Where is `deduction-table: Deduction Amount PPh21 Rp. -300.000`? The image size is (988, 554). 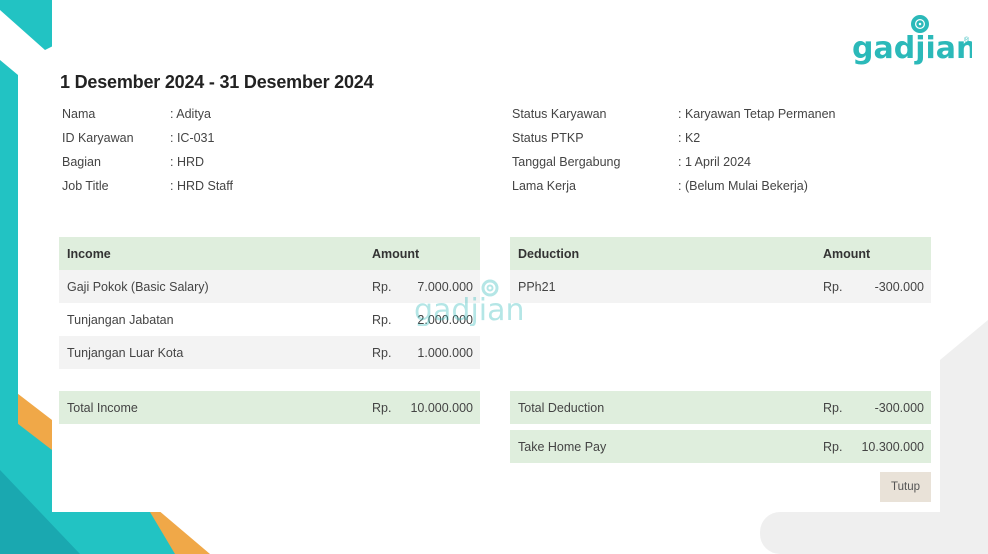
deduction-table: Deduction Amount PPh21 Rp. -300.000 is located at coordinates (720, 270).